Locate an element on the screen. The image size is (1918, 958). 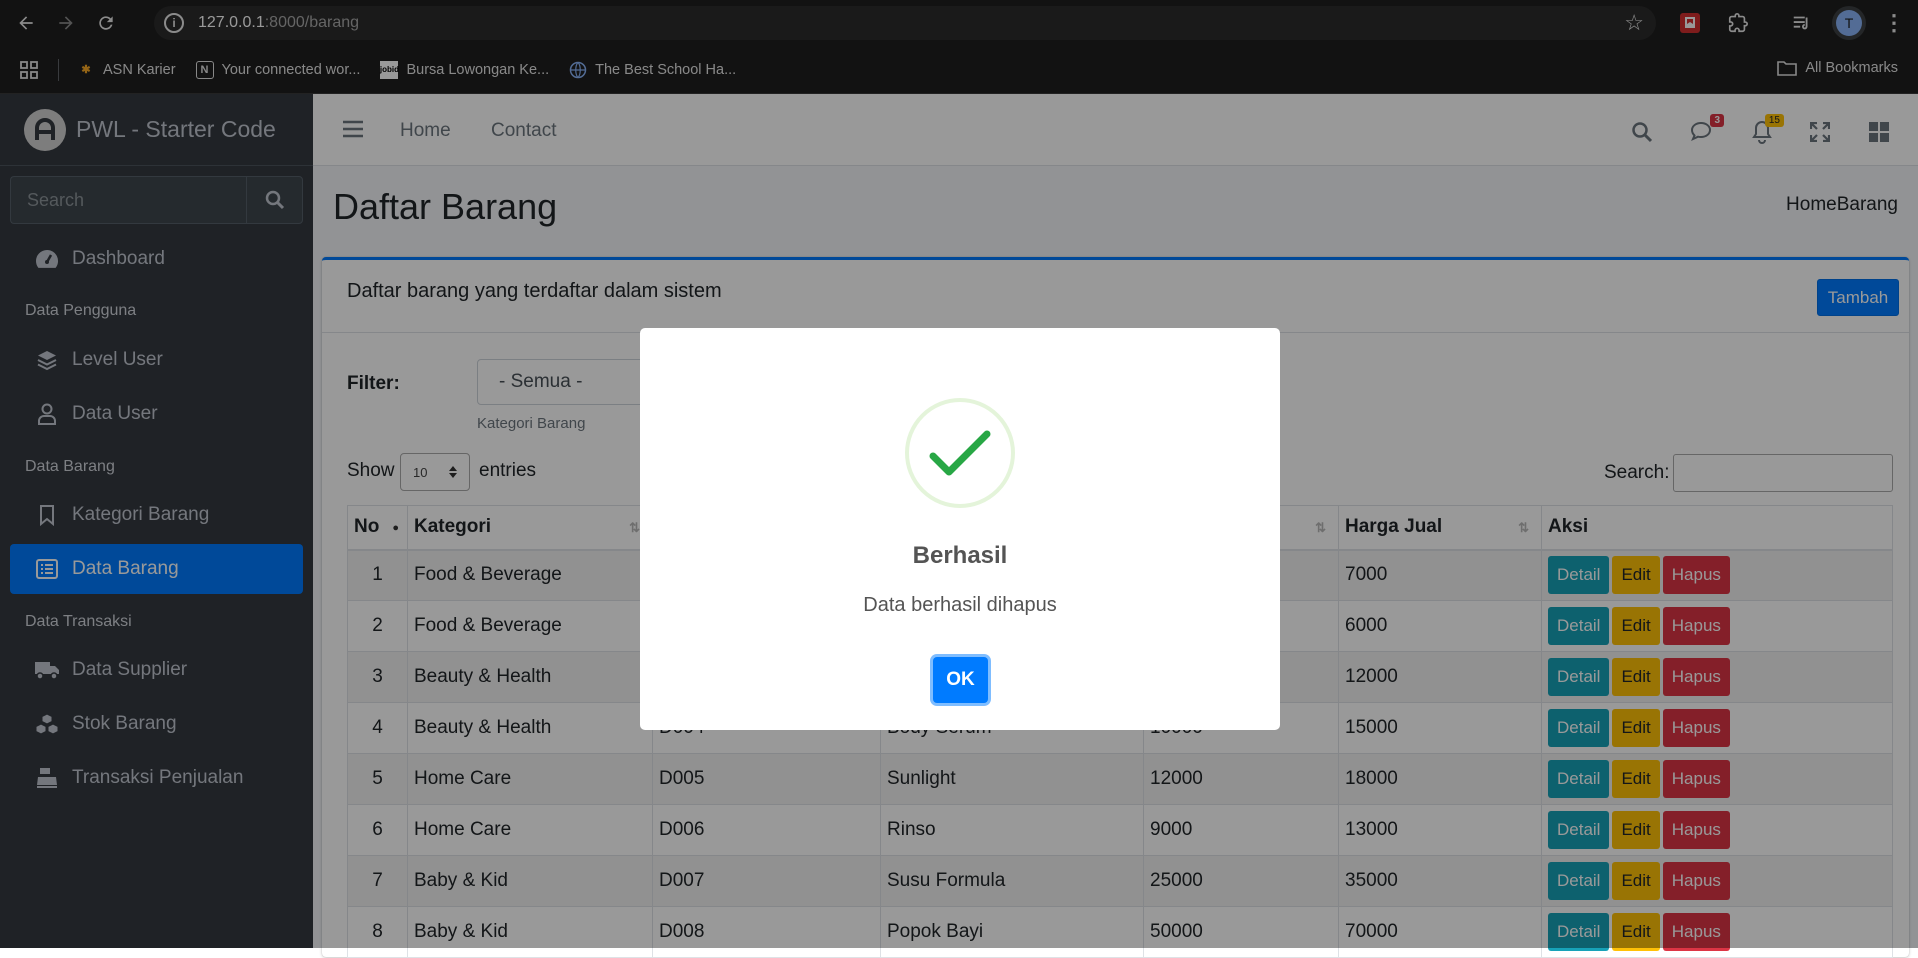
dialog-title: Berhasil is located at coordinates (960, 555).